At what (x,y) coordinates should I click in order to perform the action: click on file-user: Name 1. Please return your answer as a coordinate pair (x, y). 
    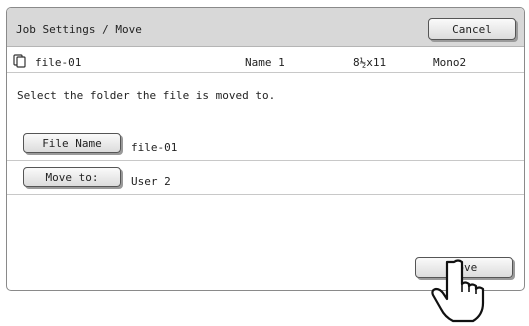
    Looking at the image, I should click on (265, 62).